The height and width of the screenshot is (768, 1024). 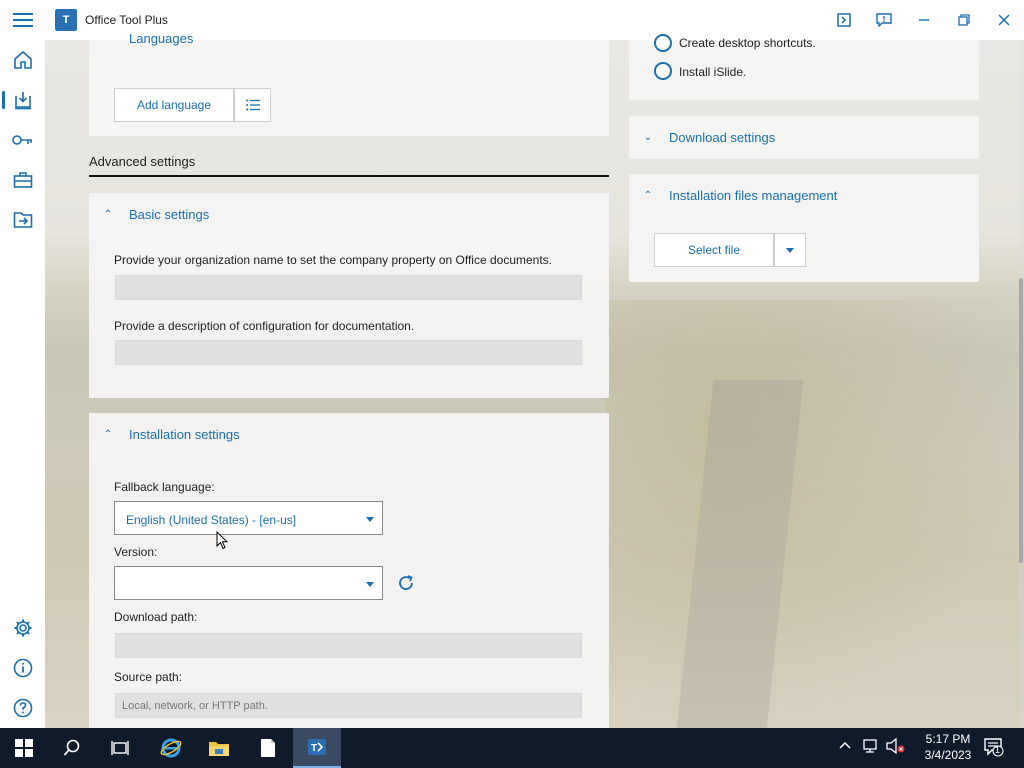 I want to click on info-icon, so click(x=22, y=668).